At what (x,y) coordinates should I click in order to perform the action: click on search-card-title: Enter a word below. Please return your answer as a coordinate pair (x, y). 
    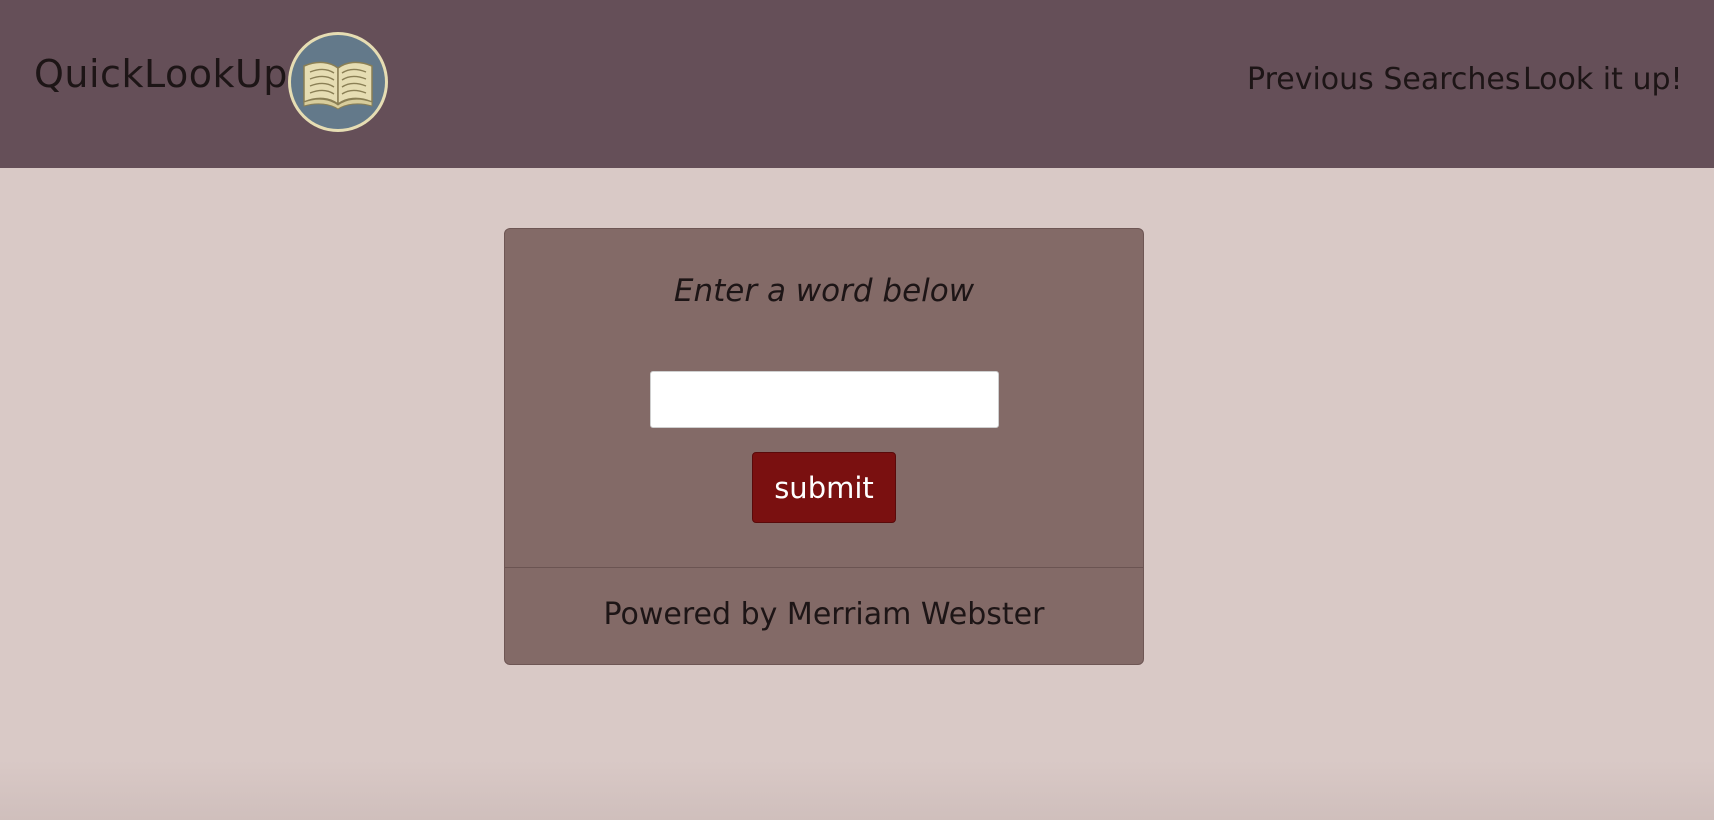
    Looking at the image, I should click on (824, 291).